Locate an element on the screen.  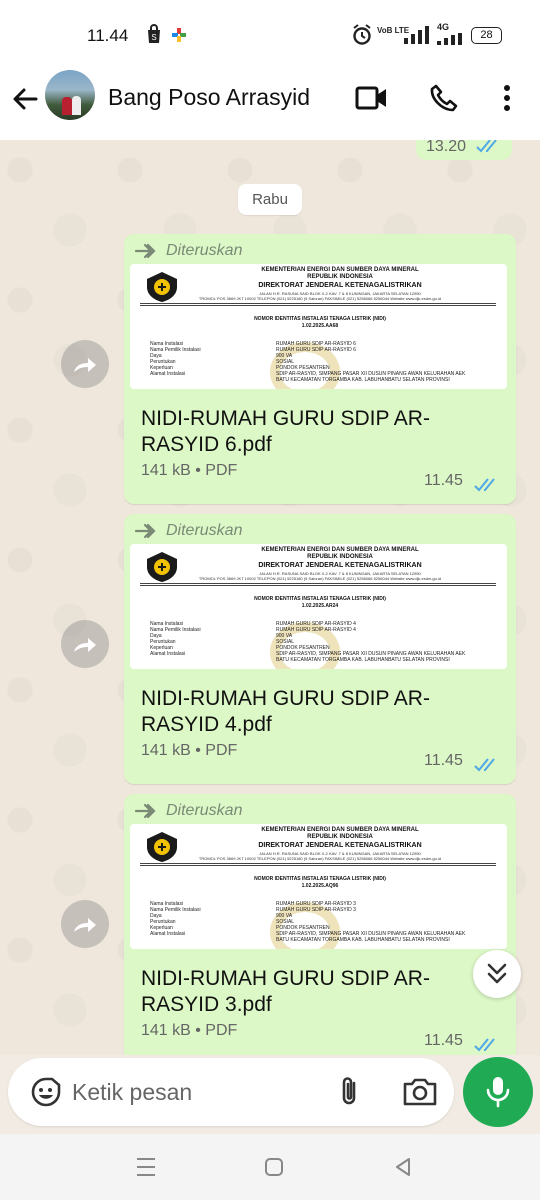
video-call-button is located at coordinates (372, 98).